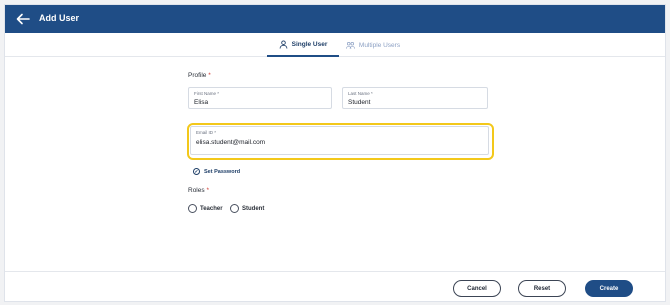  Describe the element at coordinates (415, 98) in the screenshot. I see `last-name-field: Last Name * Student` at that location.